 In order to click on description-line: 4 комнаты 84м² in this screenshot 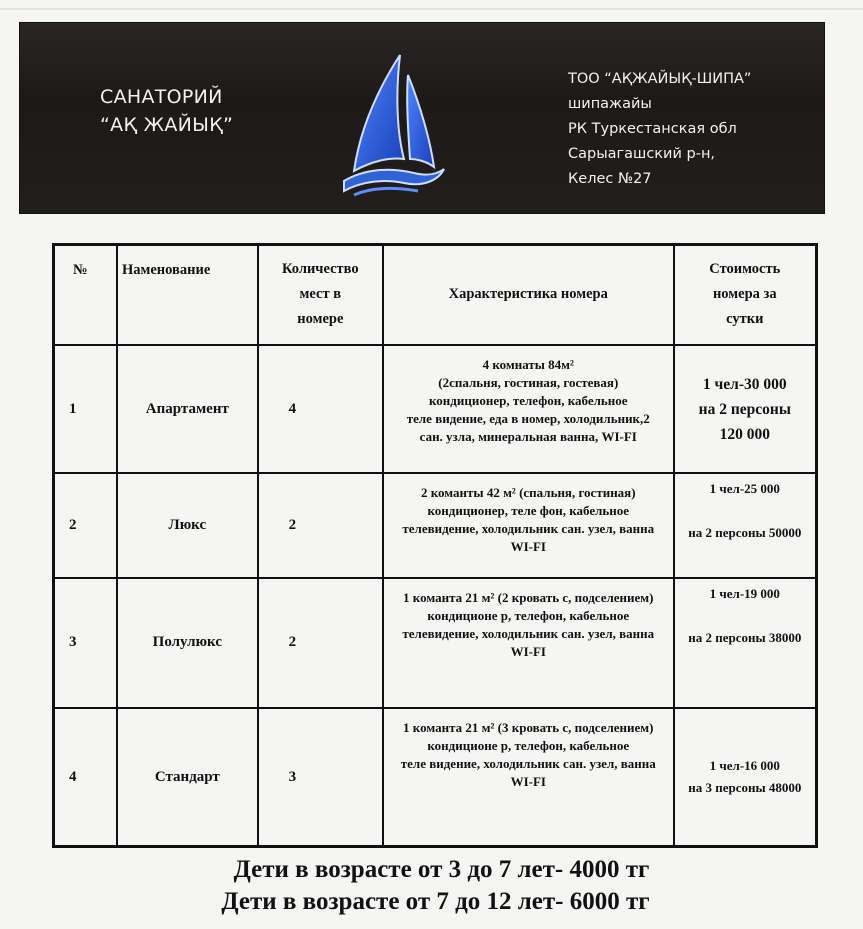, I will do `click(528, 364)`.